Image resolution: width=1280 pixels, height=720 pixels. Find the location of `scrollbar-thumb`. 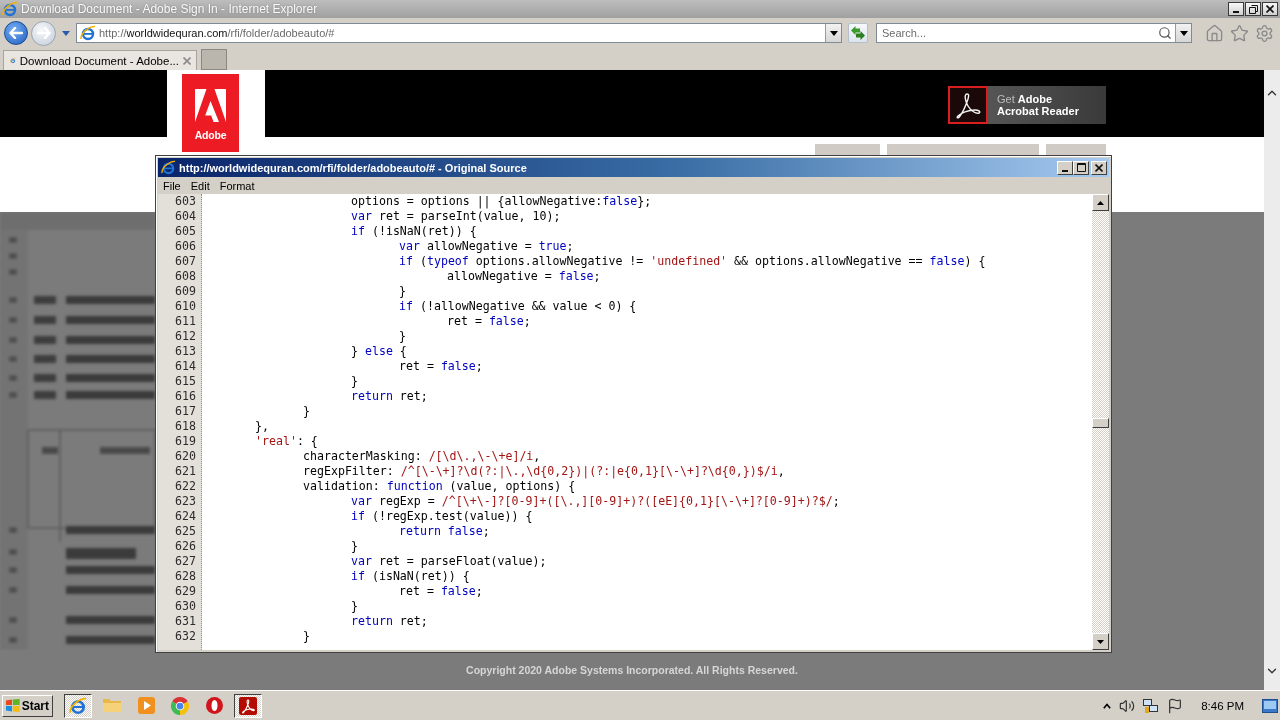

scrollbar-thumb is located at coordinates (1100, 423).